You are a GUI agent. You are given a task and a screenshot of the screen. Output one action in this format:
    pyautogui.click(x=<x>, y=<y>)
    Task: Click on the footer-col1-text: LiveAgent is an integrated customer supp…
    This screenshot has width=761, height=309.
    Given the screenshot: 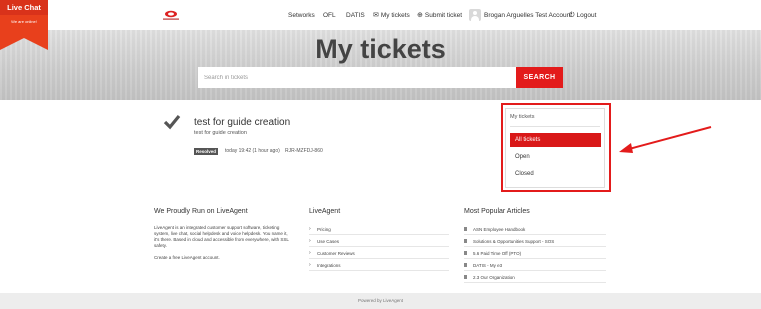 What is the action you would take?
    pyautogui.click(x=221, y=236)
    